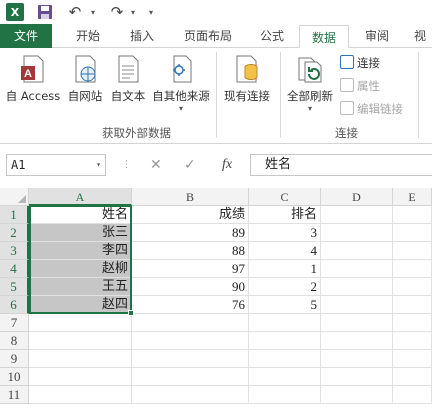 The width and height of the screenshot is (432, 414). I want to click on column-header-c: C, so click(285, 197).